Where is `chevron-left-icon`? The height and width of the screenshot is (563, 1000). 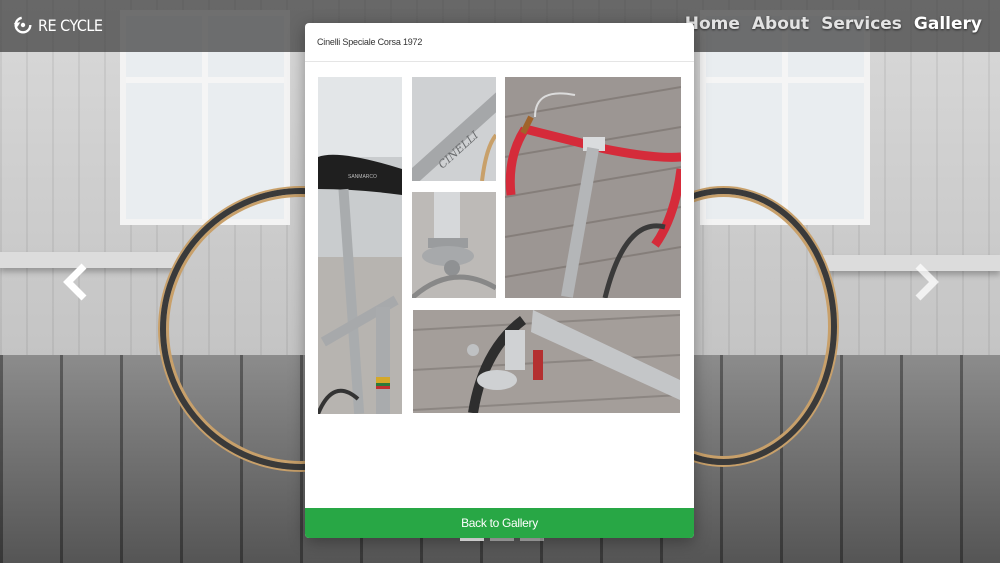
chevron-left-icon is located at coordinates (75, 282).